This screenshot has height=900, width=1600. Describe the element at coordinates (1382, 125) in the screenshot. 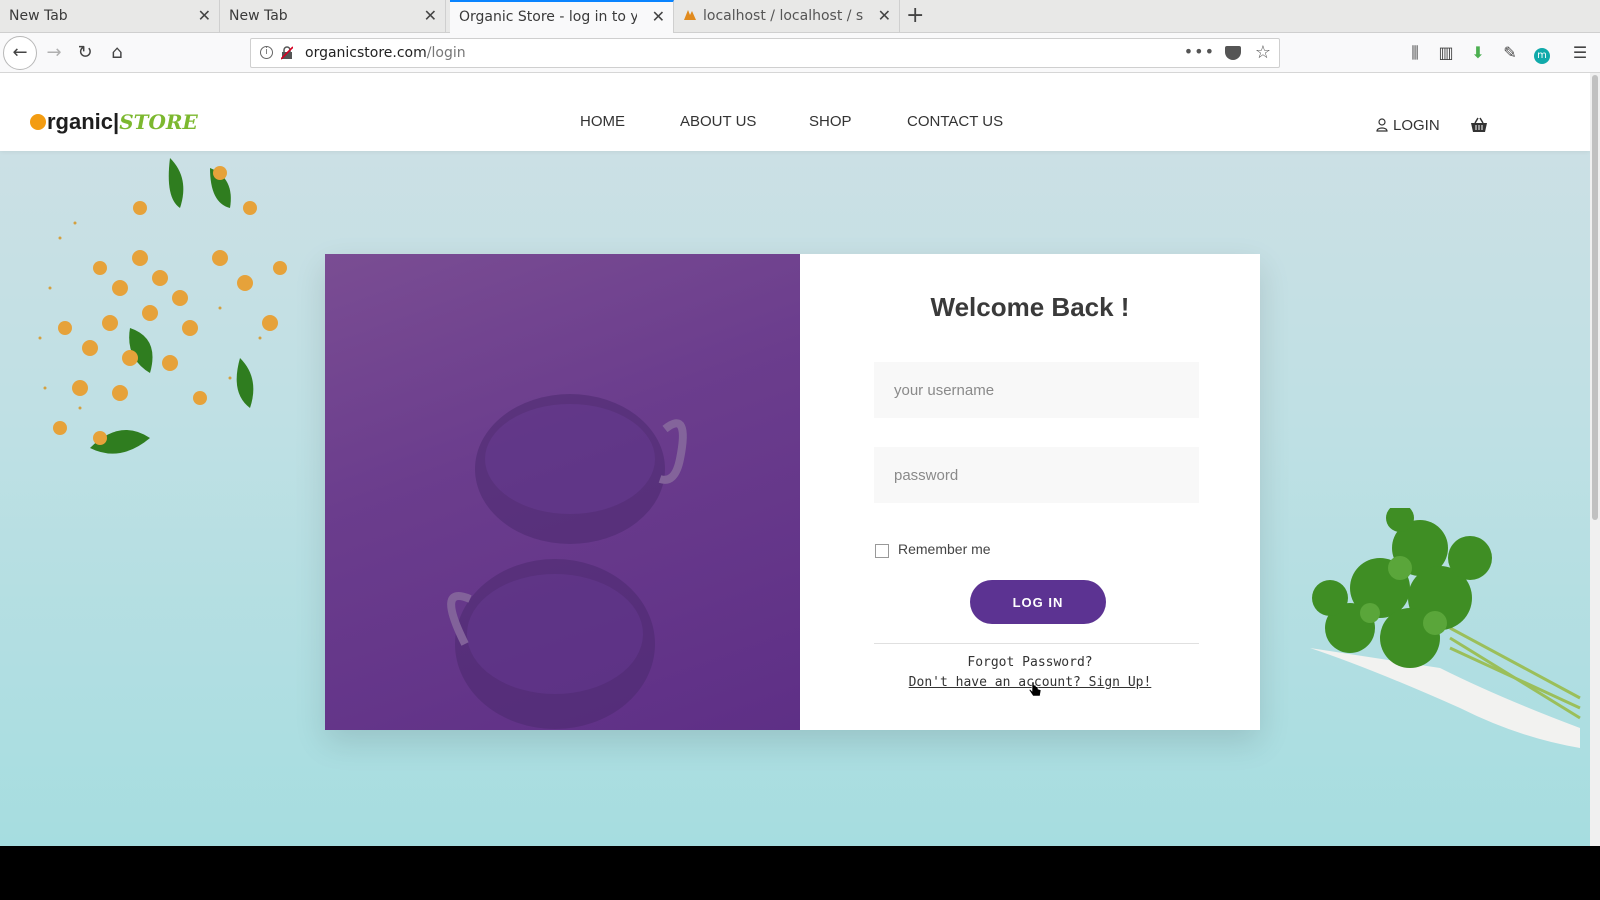

I see `user-icon` at that location.